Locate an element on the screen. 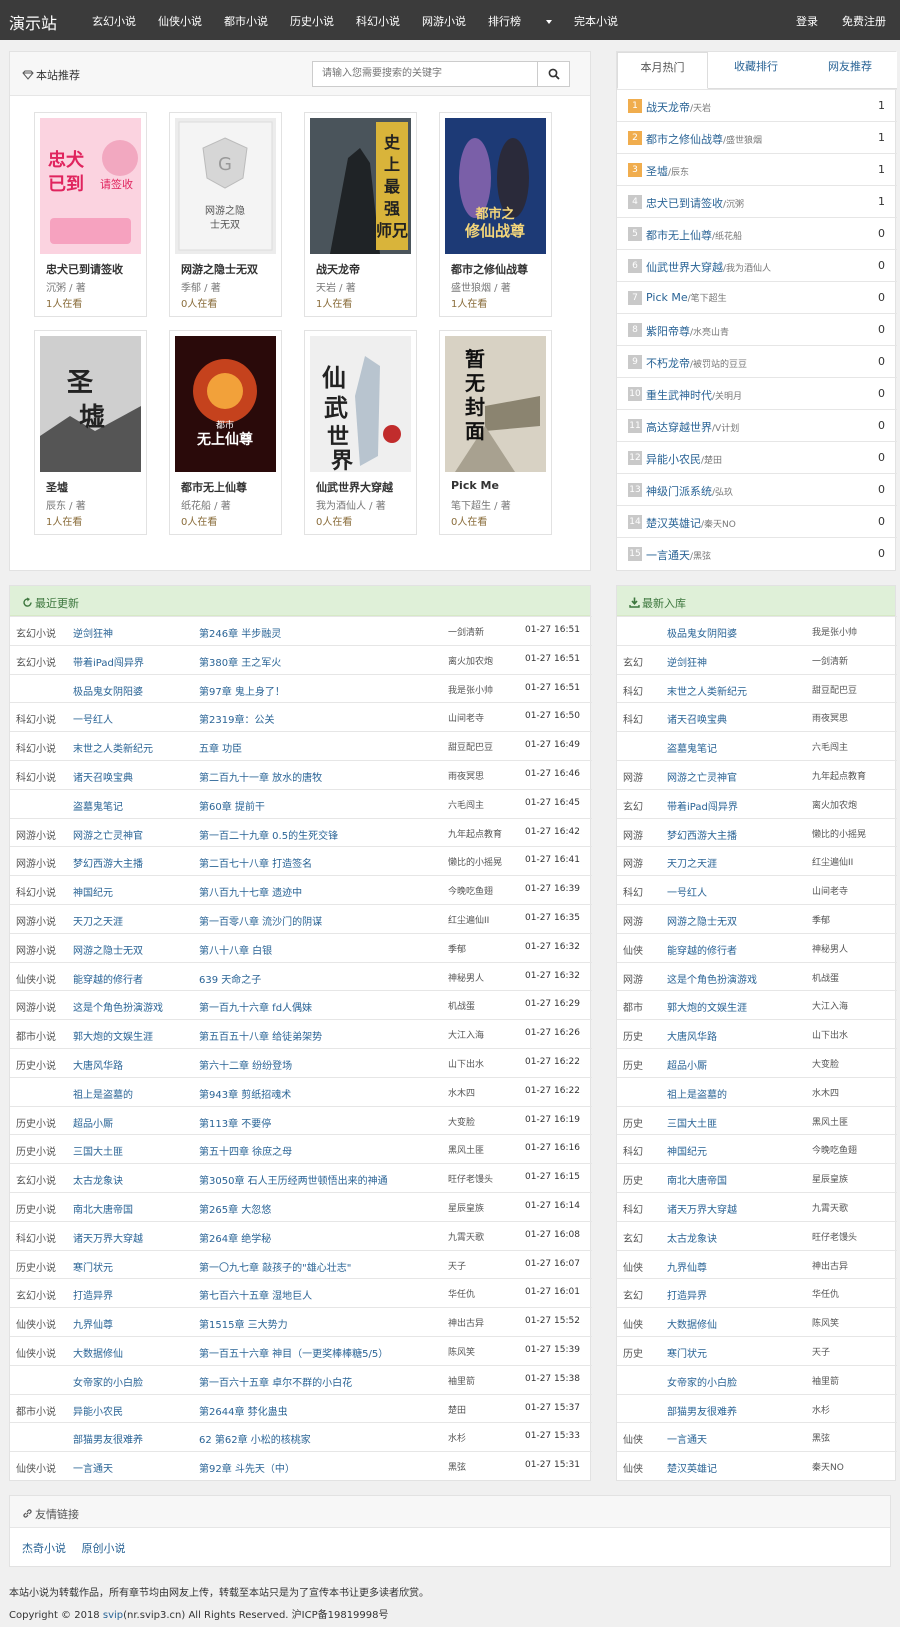 The height and width of the screenshot is (1627, 900). hot-list-item: 15 一言通天/黑弦 0 is located at coordinates (757, 553).